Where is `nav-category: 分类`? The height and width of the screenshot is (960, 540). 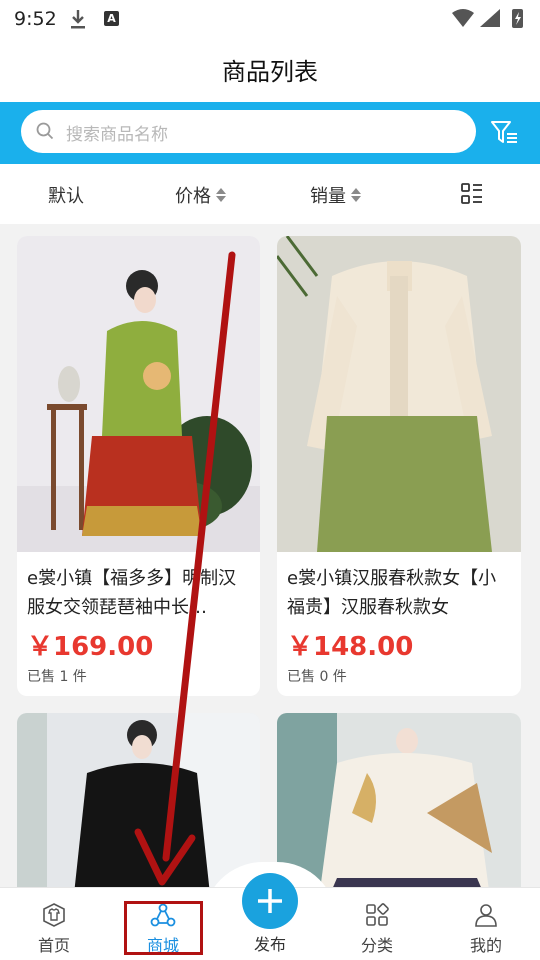 nav-category: 分类 is located at coordinates (377, 924).